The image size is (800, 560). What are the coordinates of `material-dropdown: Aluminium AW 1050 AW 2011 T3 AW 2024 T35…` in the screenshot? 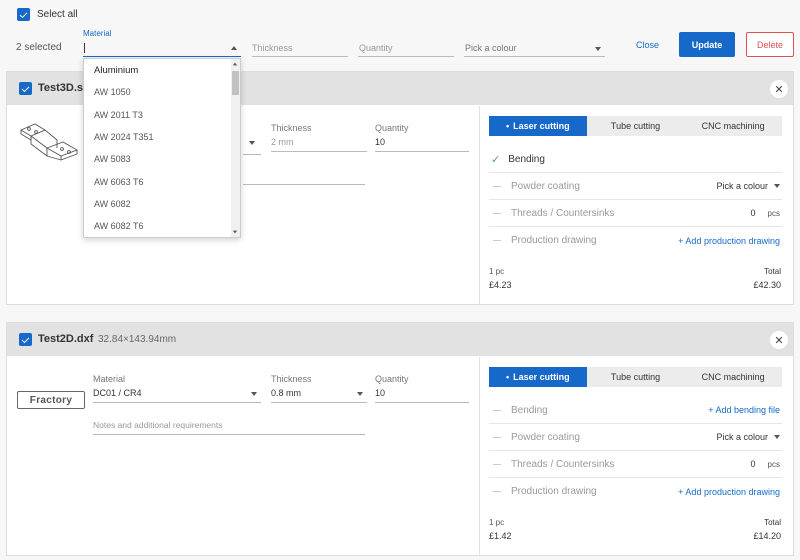 It's located at (162, 148).